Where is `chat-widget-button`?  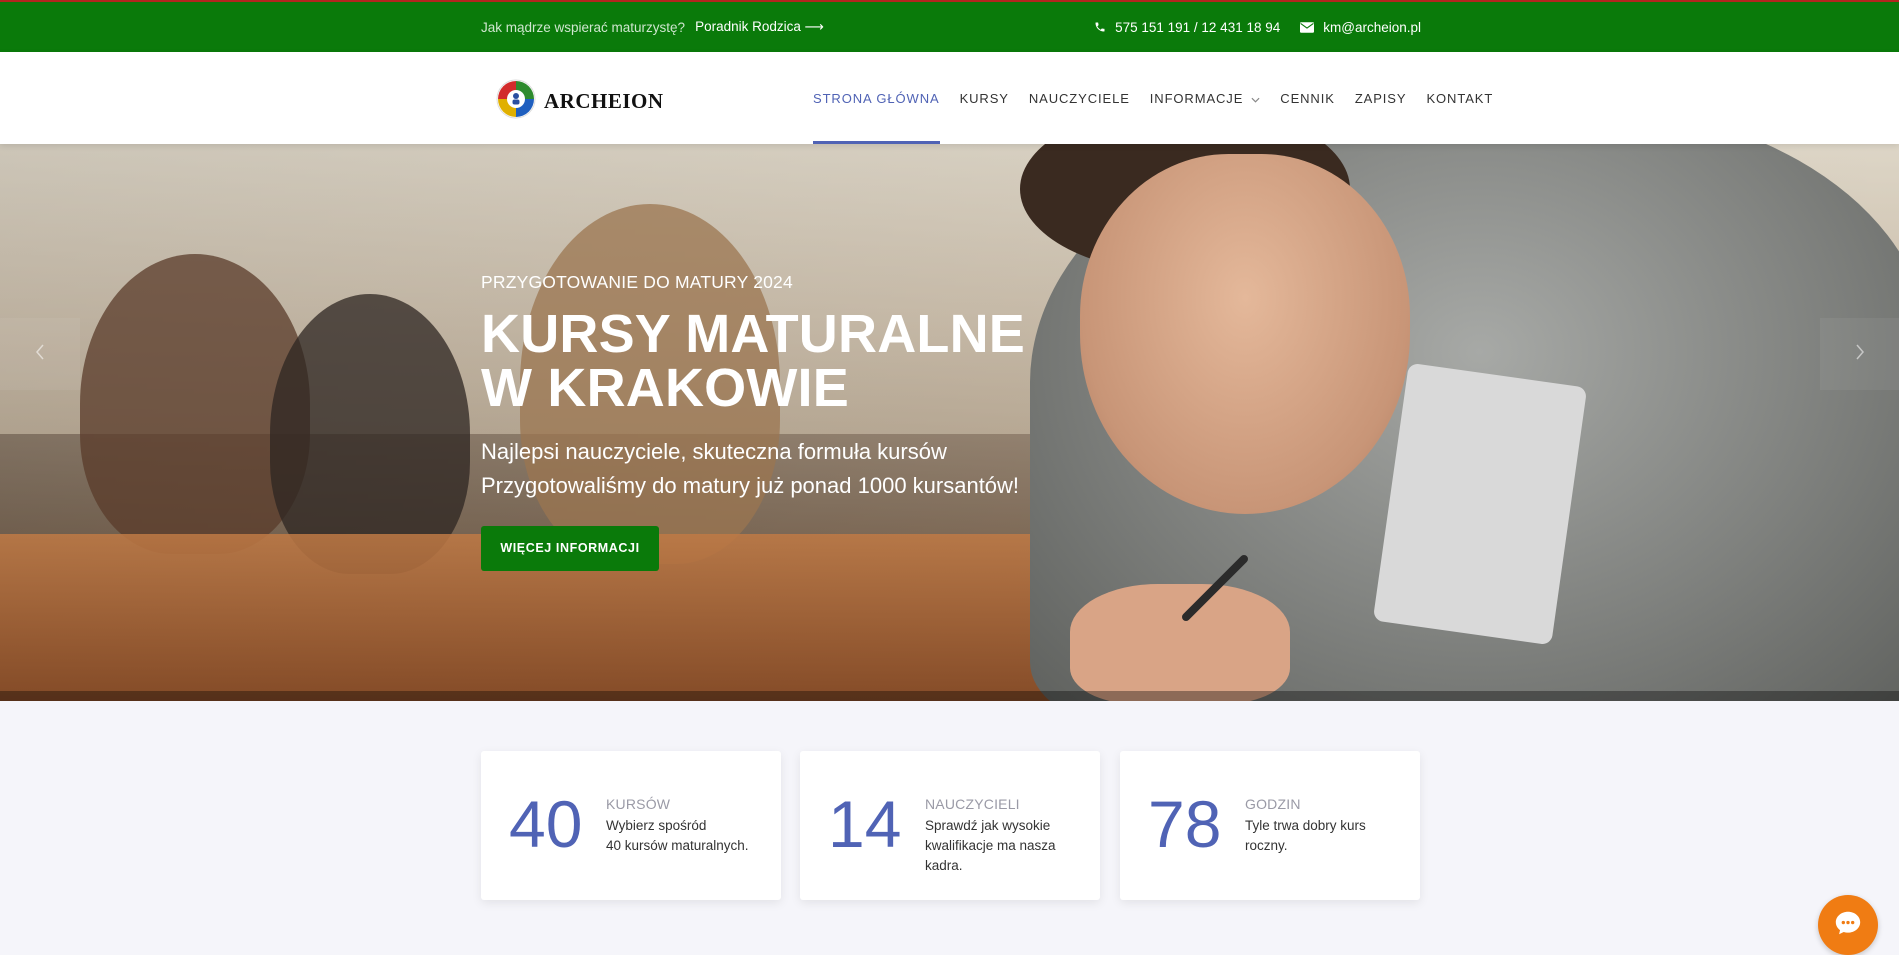
chat-widget-button is located at coordinates (1848, 925).